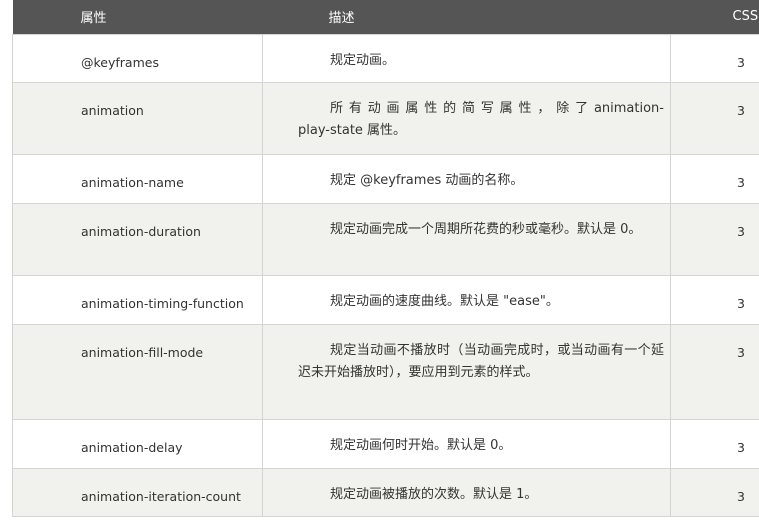 This screenshot has height=526, width=759. Describe the element at coordinates (137, 371) in the screenshot. I see `property-cell: animation-fill-mode` at that location.